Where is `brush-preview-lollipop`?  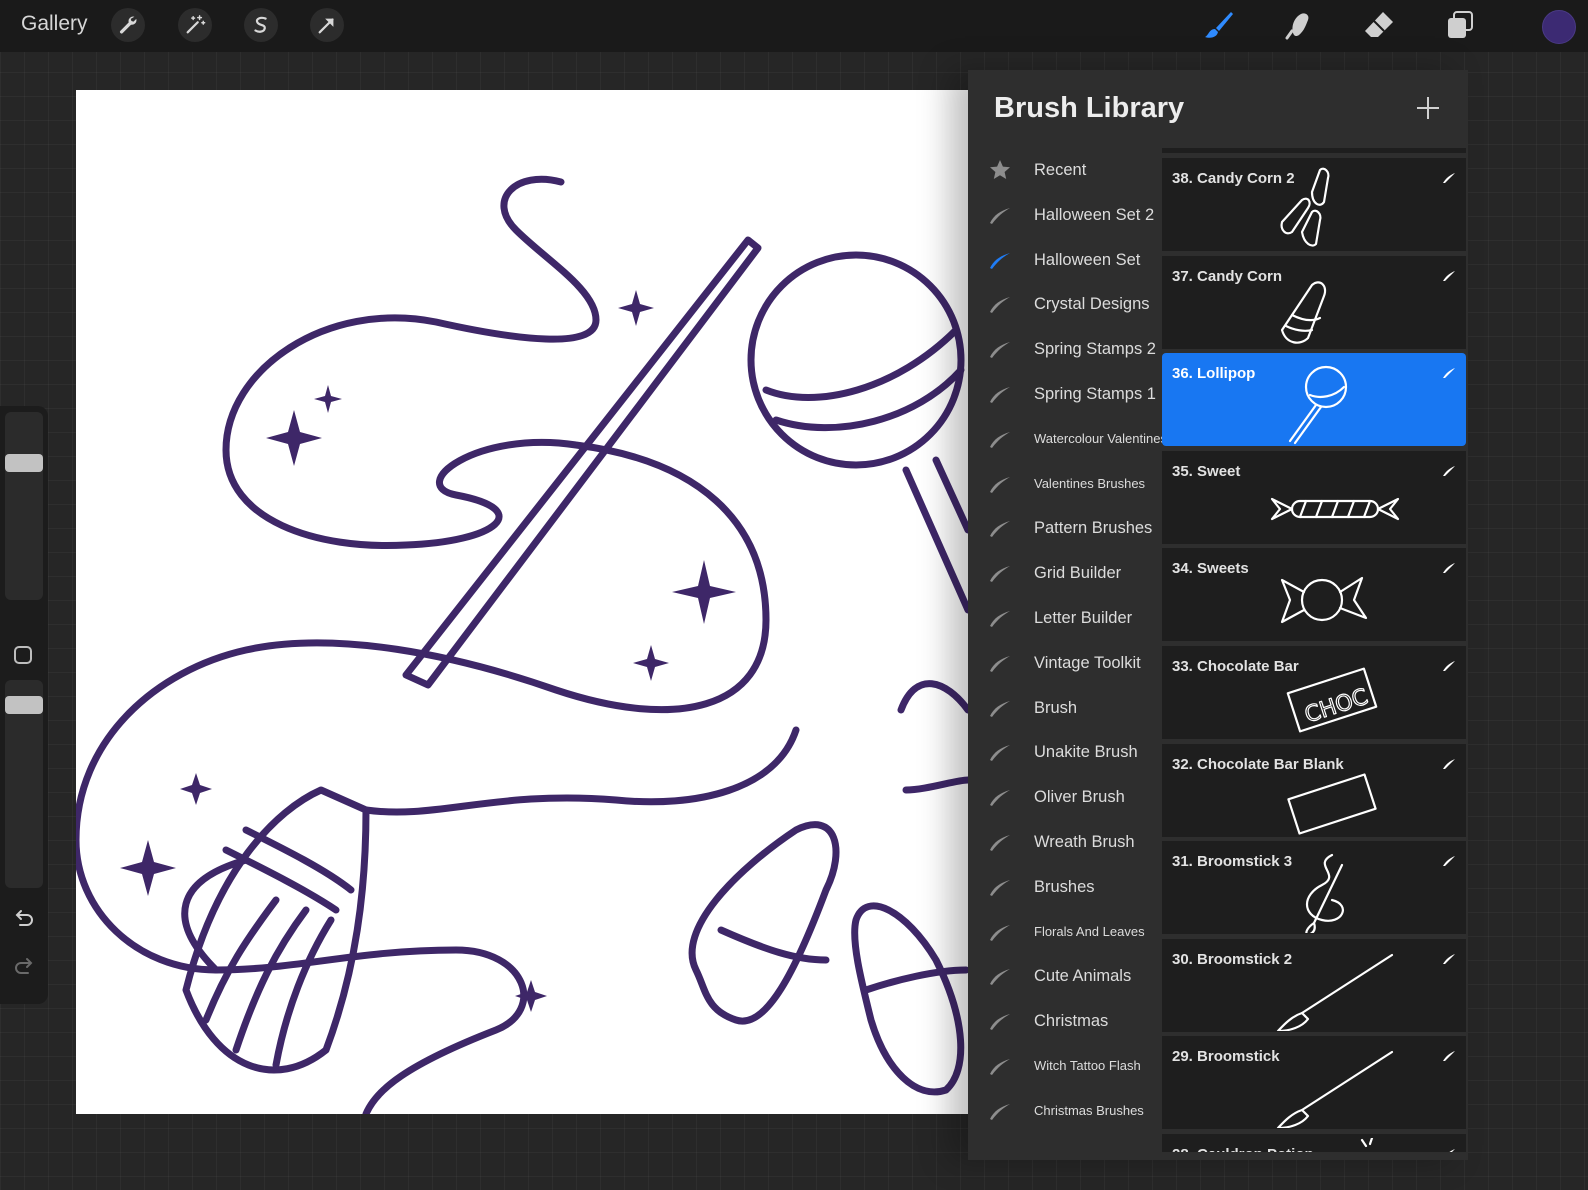 brush-preview-lollipop is located at coordinates (1318, 405).